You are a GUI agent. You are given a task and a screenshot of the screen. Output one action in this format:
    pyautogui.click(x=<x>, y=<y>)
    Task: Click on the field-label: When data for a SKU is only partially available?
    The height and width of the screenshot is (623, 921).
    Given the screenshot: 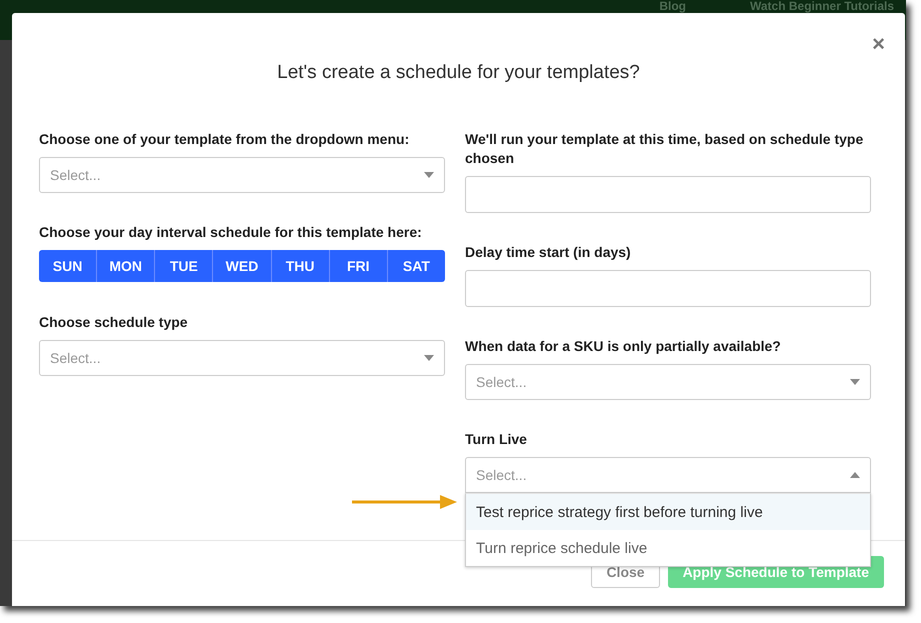 What is the action you would take?
    pyautogui.click(x=623, y=346)
    